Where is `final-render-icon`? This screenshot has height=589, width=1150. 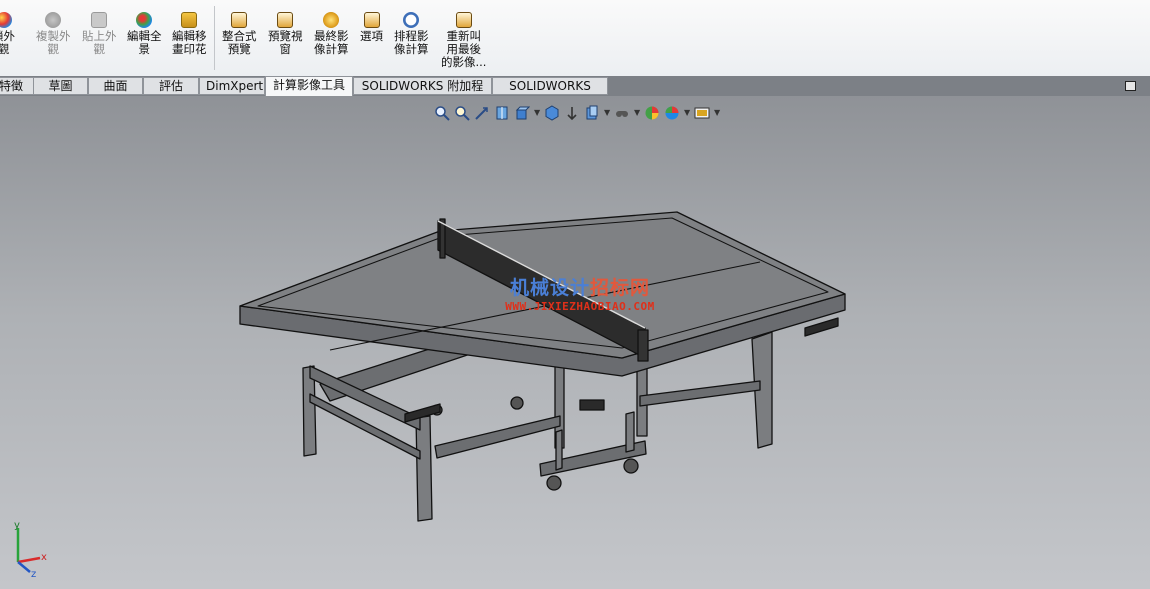
final-render-icon is located at coordinates (331, 20).